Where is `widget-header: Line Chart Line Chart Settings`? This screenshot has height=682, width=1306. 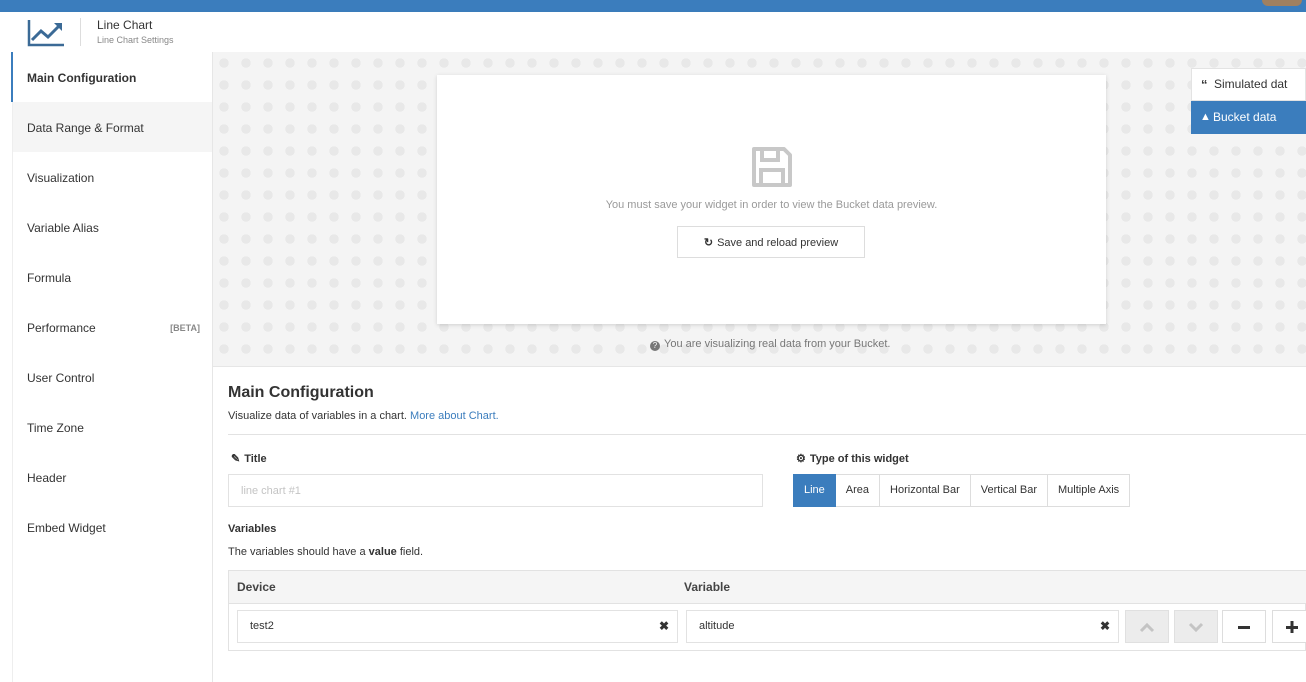 widget-header: Line Chart Line Chart Settings is located at coordinates (653, 32).